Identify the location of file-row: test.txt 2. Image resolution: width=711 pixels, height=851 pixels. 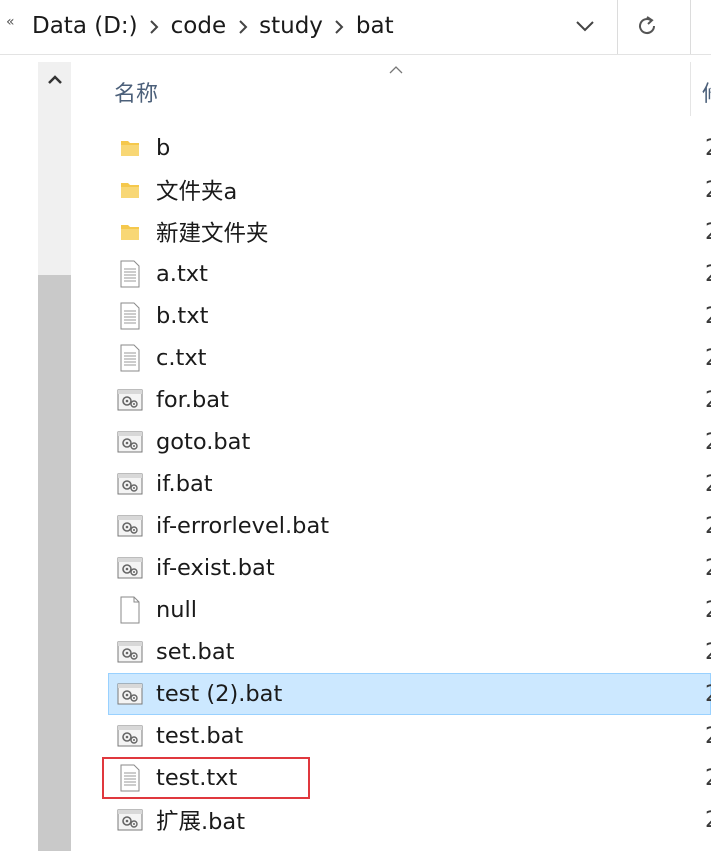
(406, 778).